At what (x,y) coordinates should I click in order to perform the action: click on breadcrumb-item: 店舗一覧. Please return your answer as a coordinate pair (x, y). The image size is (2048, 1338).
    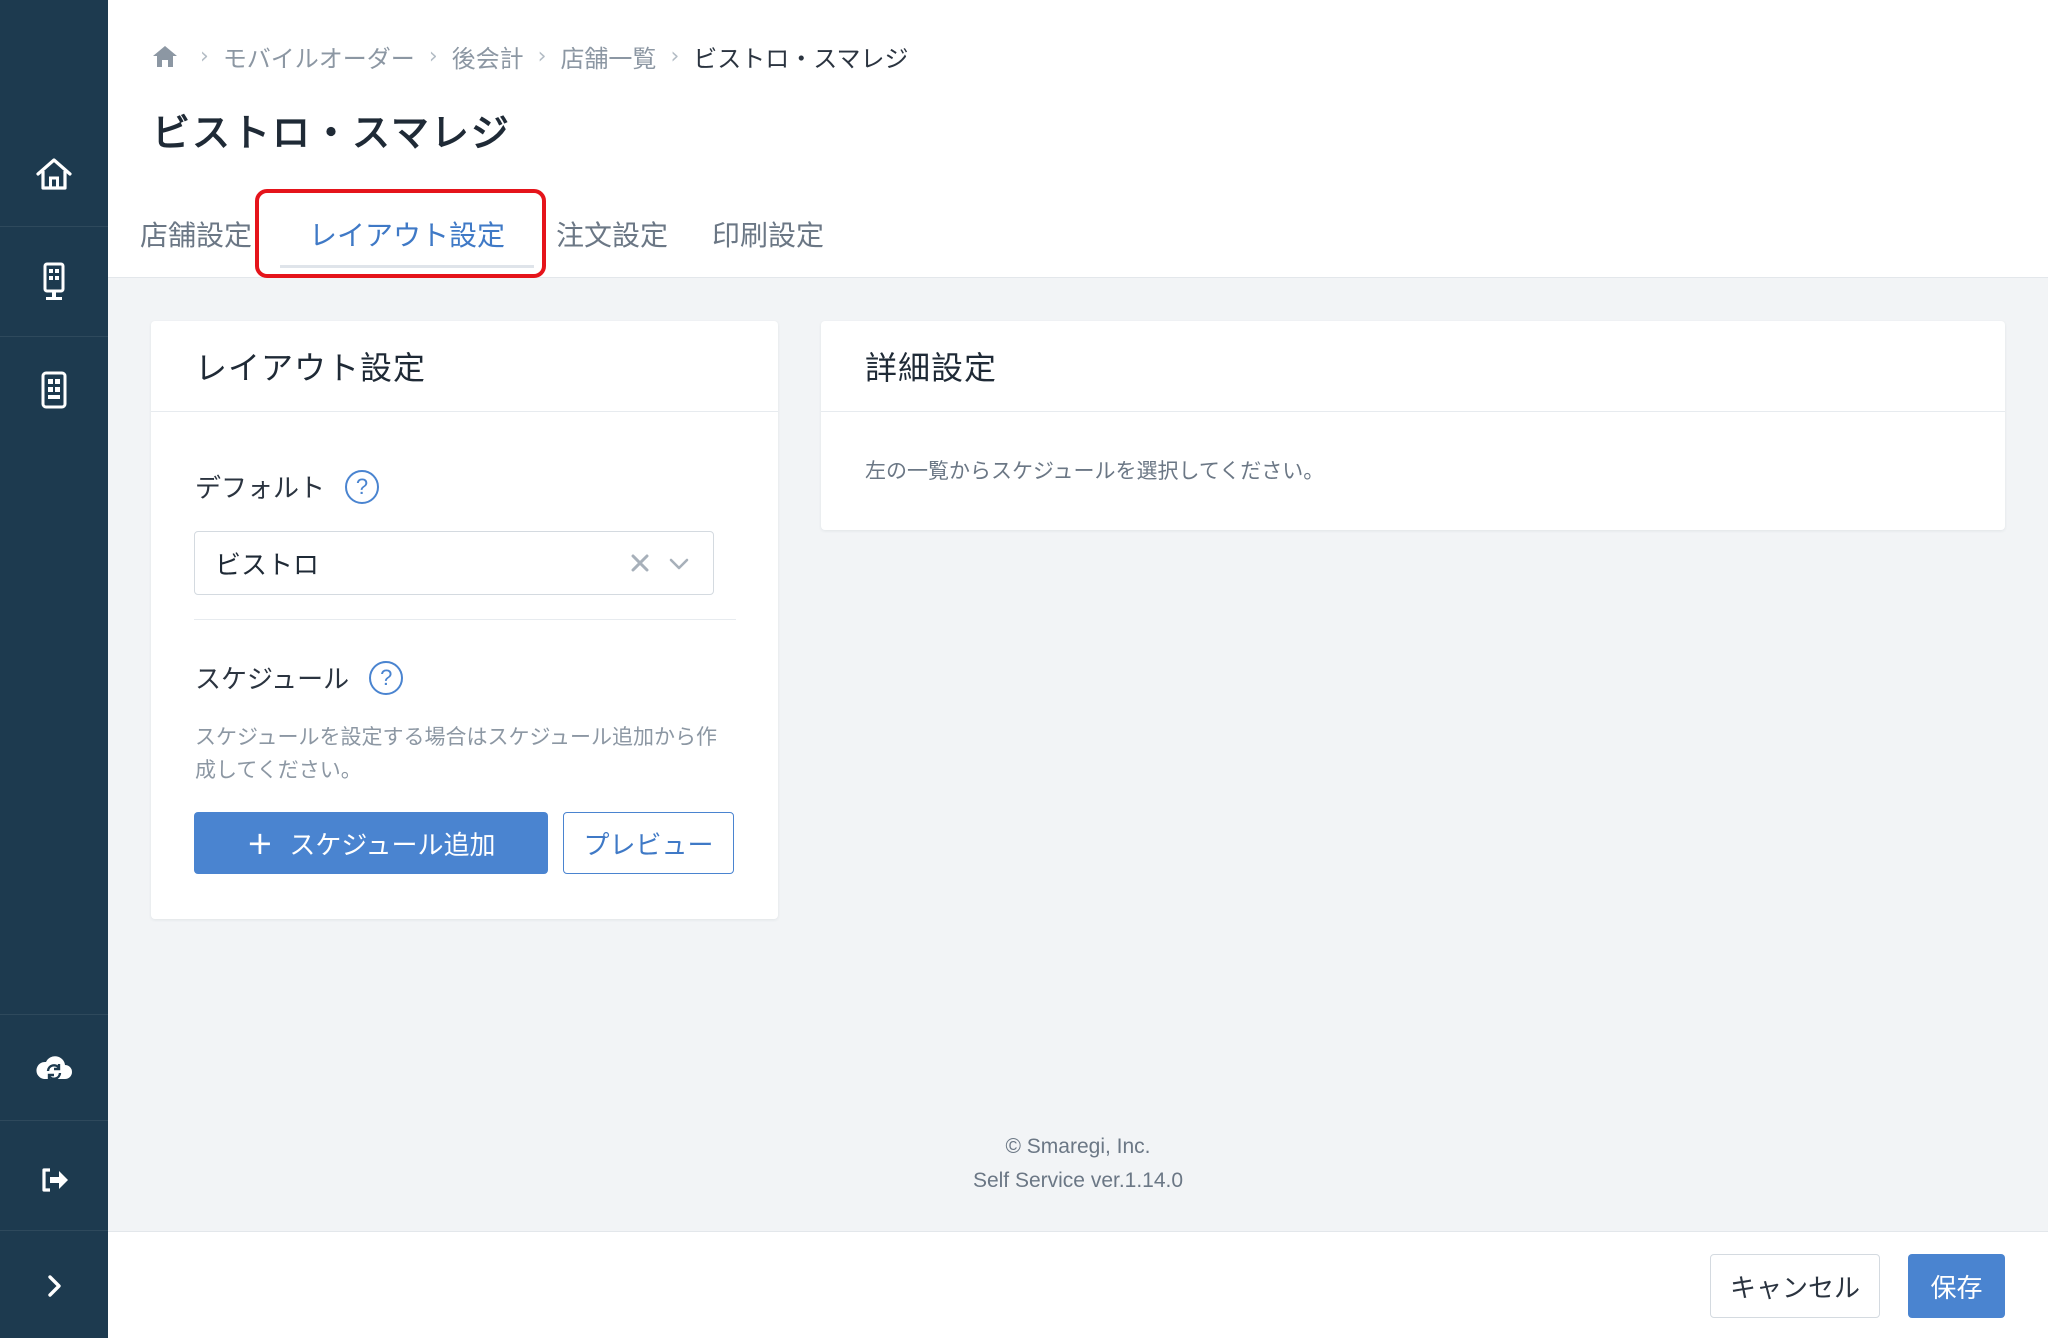
    Looking at the image, I should click on (608, 56).